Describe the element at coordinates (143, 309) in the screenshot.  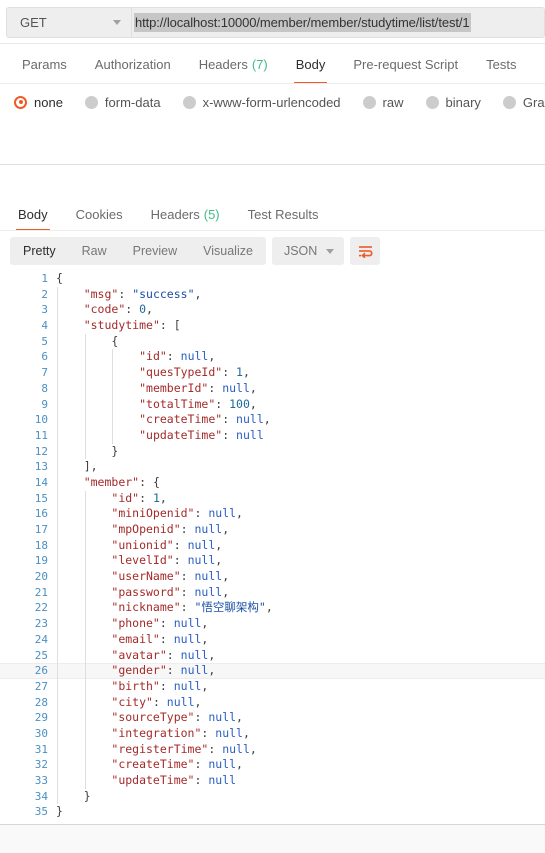
I see `json-token-n: 0` at that location.